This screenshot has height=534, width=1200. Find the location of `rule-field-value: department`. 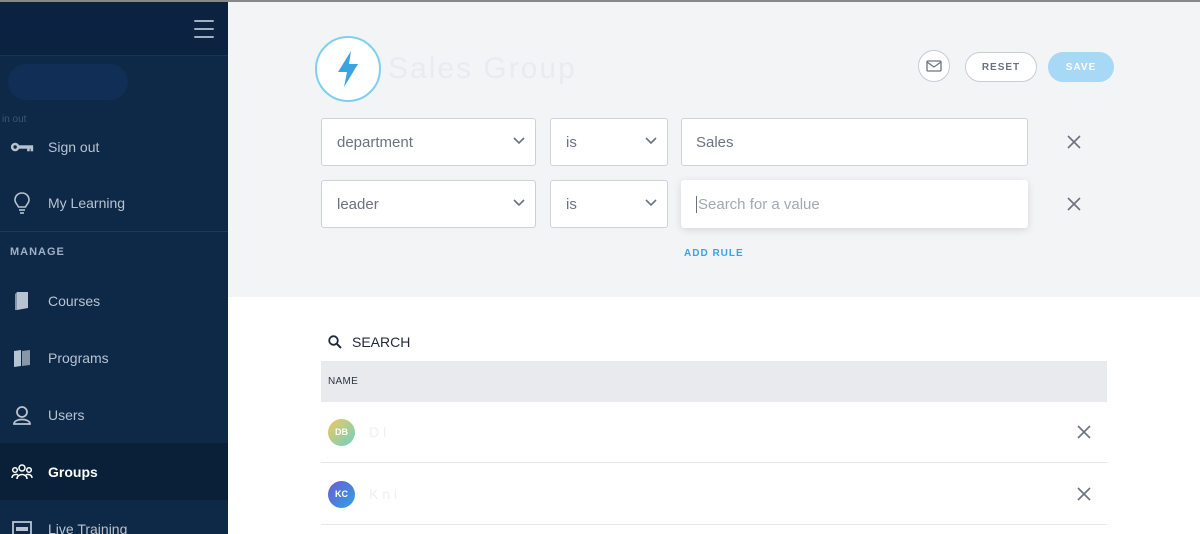

rule-field-value: department is located at coordinates (375, 142).